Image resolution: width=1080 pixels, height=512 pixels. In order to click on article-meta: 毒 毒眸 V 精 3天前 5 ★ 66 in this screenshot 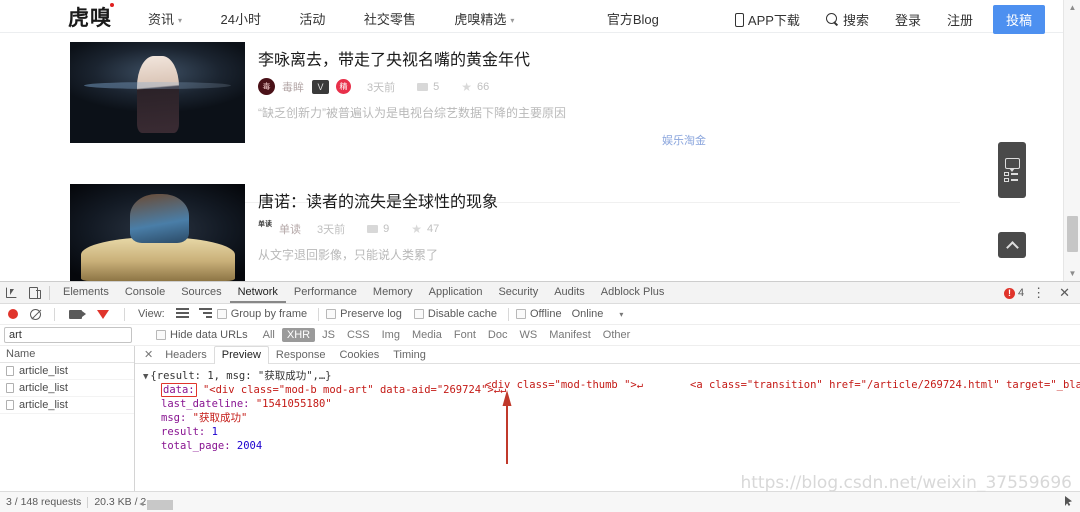, I will do `click(373, 86)`.